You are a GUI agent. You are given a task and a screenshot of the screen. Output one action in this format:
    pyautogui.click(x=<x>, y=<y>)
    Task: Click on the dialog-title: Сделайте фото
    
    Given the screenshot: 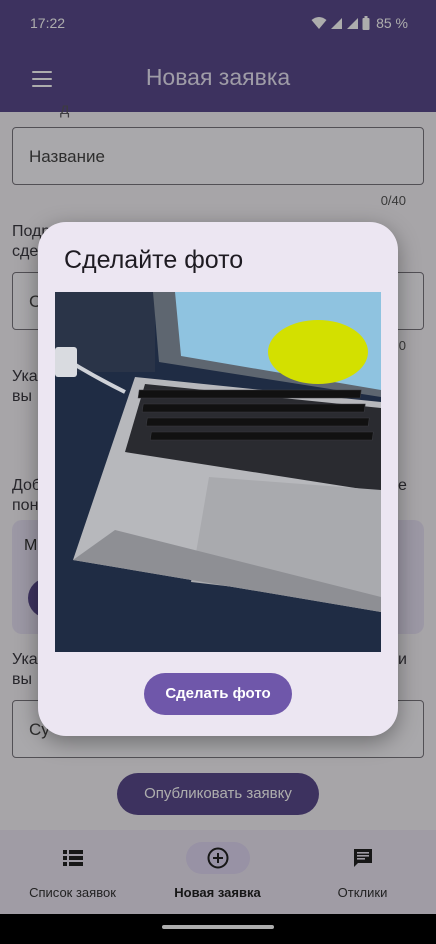 What is the action you would take?
    pyautogui.click(x=154, y=260)
    